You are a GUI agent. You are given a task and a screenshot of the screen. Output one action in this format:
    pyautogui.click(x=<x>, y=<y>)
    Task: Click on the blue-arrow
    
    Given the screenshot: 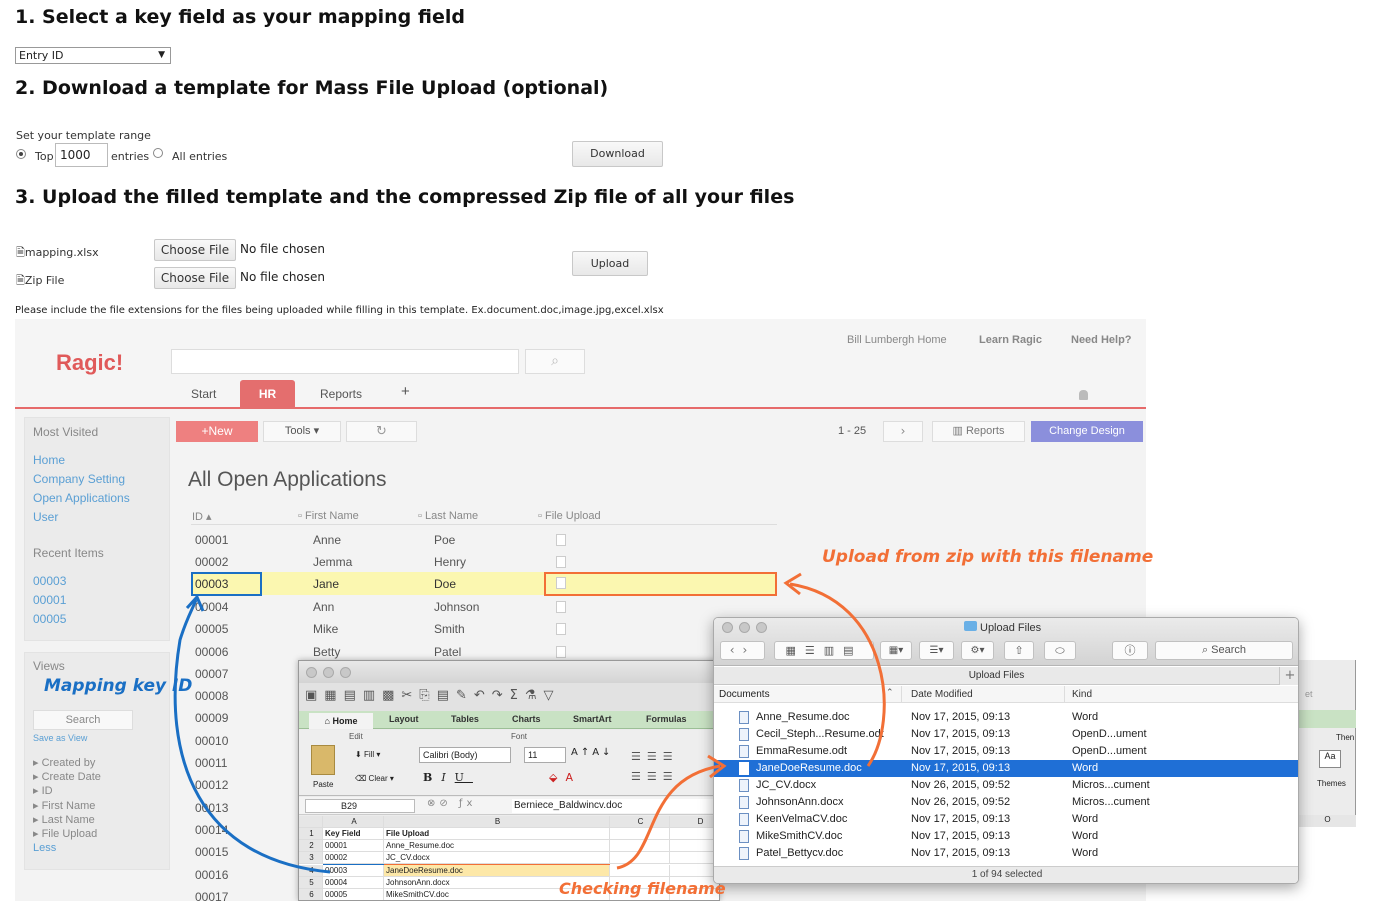 What is the action you would take?
    pyautogui.click(x=252, y=736)
    